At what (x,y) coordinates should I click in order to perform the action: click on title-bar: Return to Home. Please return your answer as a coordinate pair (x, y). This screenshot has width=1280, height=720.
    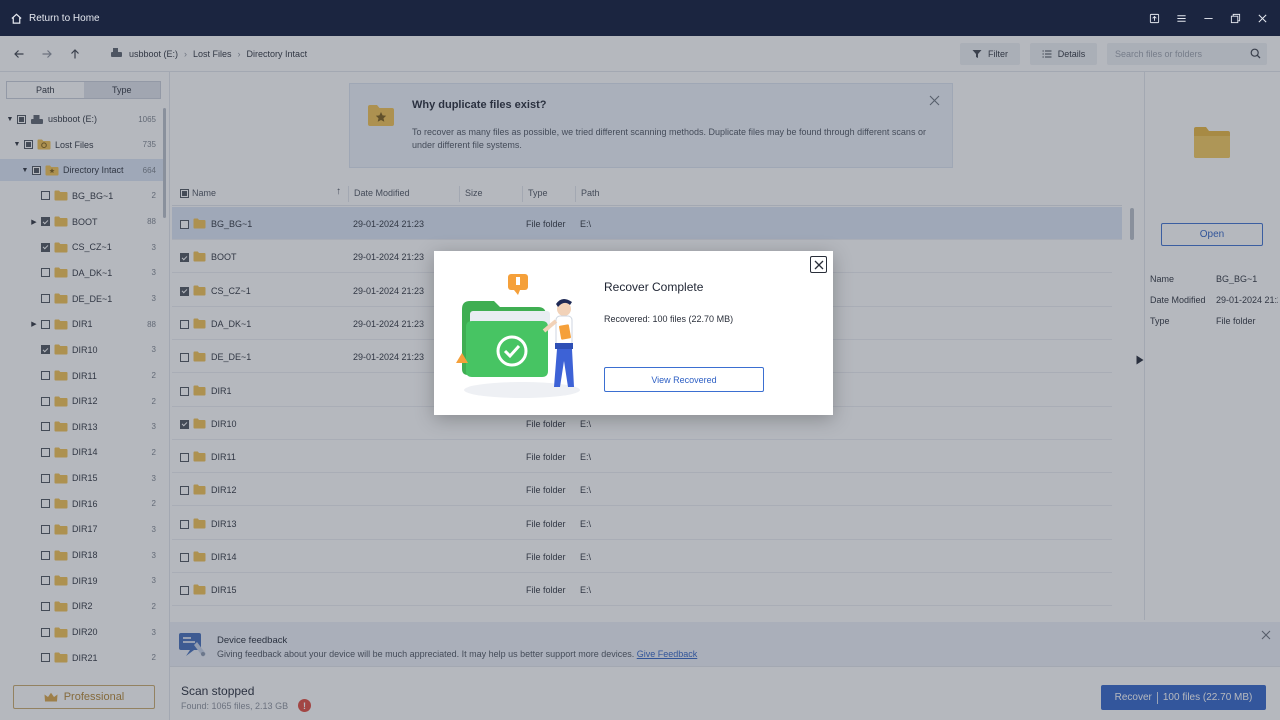
    Looking at the image, I should click on (640, 18).